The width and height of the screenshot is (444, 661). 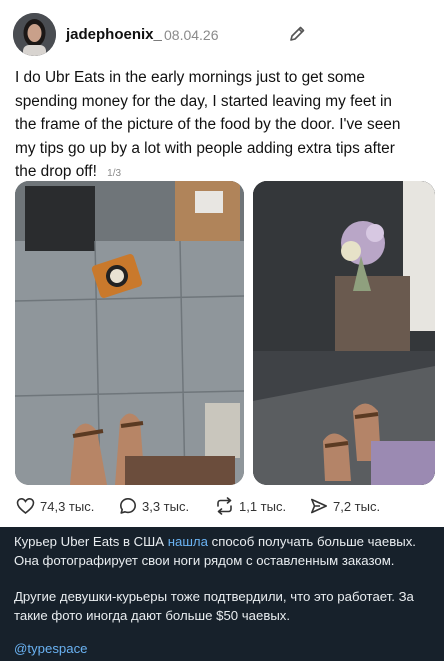 What do you see at coordinates (188, 541) in the screenshot?
I see `caption-link: нашла` at bounding box center [188, 541].